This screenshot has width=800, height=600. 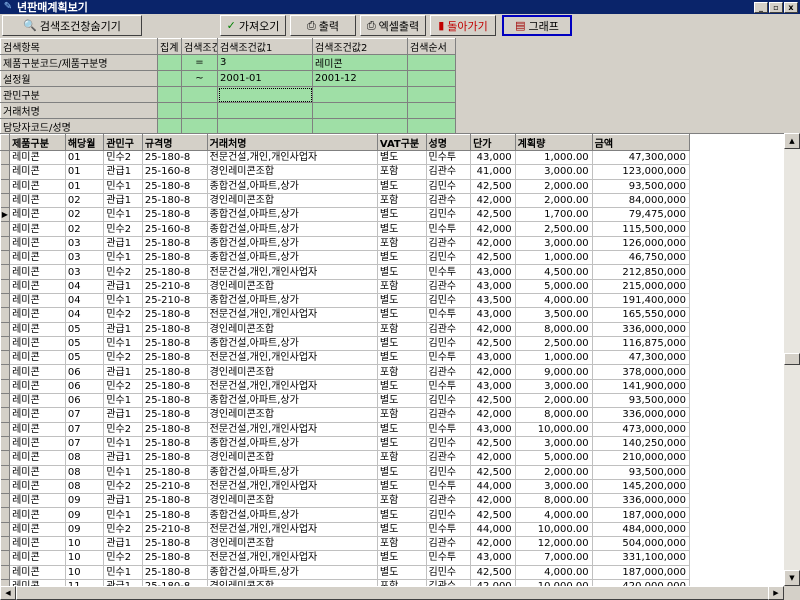 I want to click on horizontal-scroll-thumb, so click(x=396, y=593).